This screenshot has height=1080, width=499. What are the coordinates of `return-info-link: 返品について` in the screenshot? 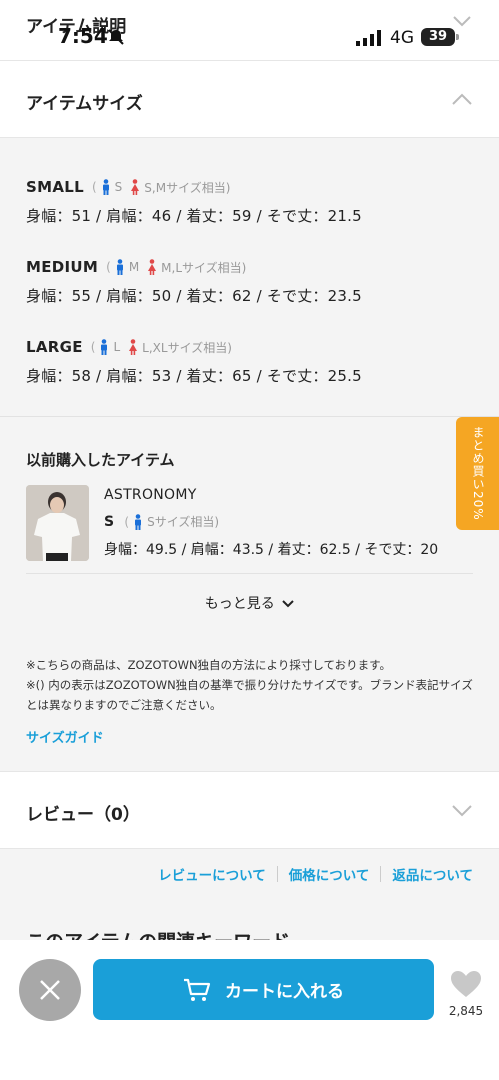 It's located at (432, 874).